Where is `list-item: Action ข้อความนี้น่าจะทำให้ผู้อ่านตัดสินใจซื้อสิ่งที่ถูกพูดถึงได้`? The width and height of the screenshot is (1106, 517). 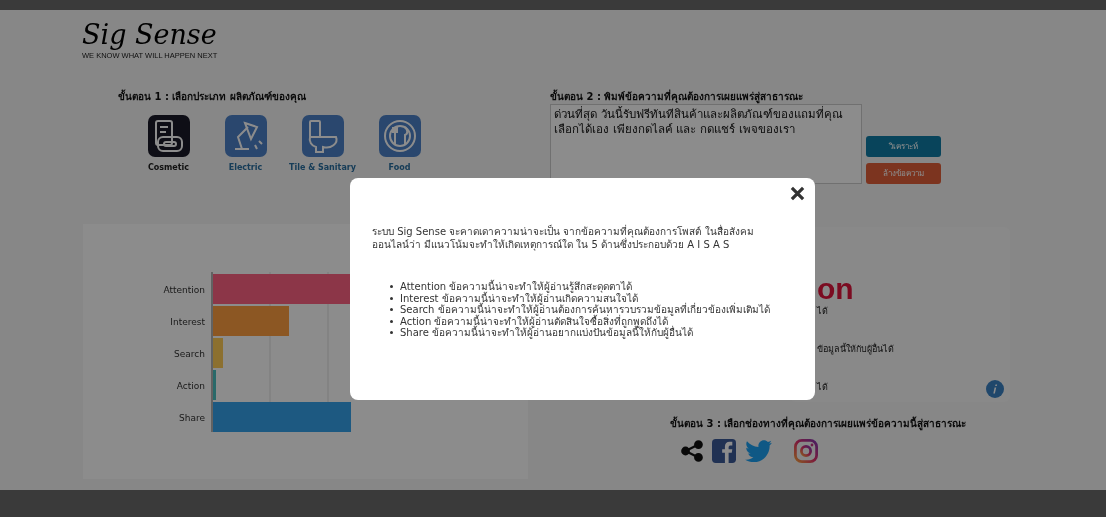
list-item: Action ข้อความนี้น่าจะทำให้ผู้อ่านตัดสินใจซื้อสิ่งที่ถูกพูดถึงได้ is located at coordinates (534, 321).